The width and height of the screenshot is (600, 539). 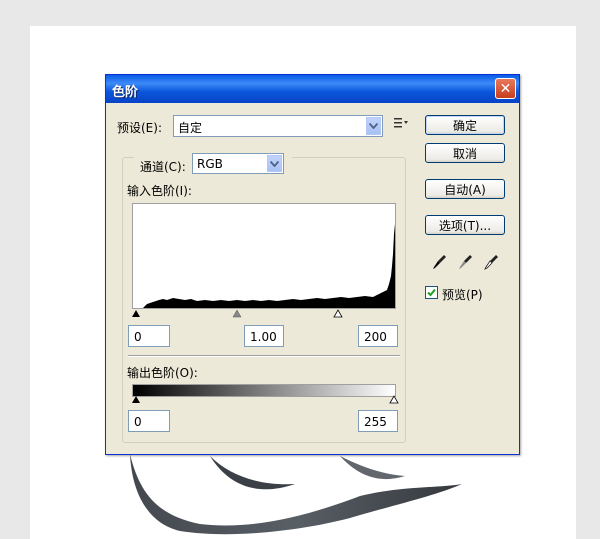 I want to click on close-icon: ✕, so click(x=505, y=88).